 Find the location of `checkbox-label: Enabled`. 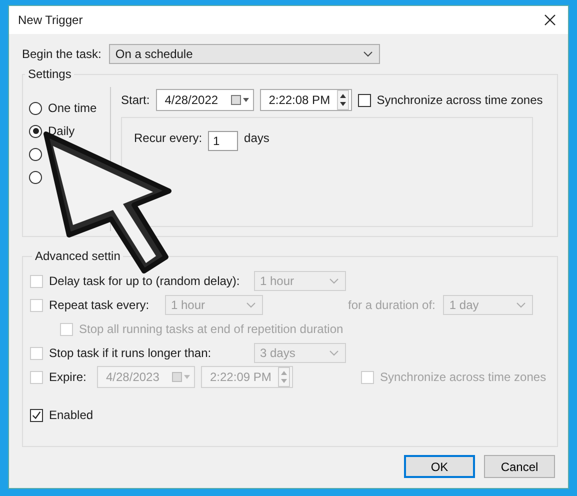

checkbox-label: Enabled is located at coordinates (71, 415).